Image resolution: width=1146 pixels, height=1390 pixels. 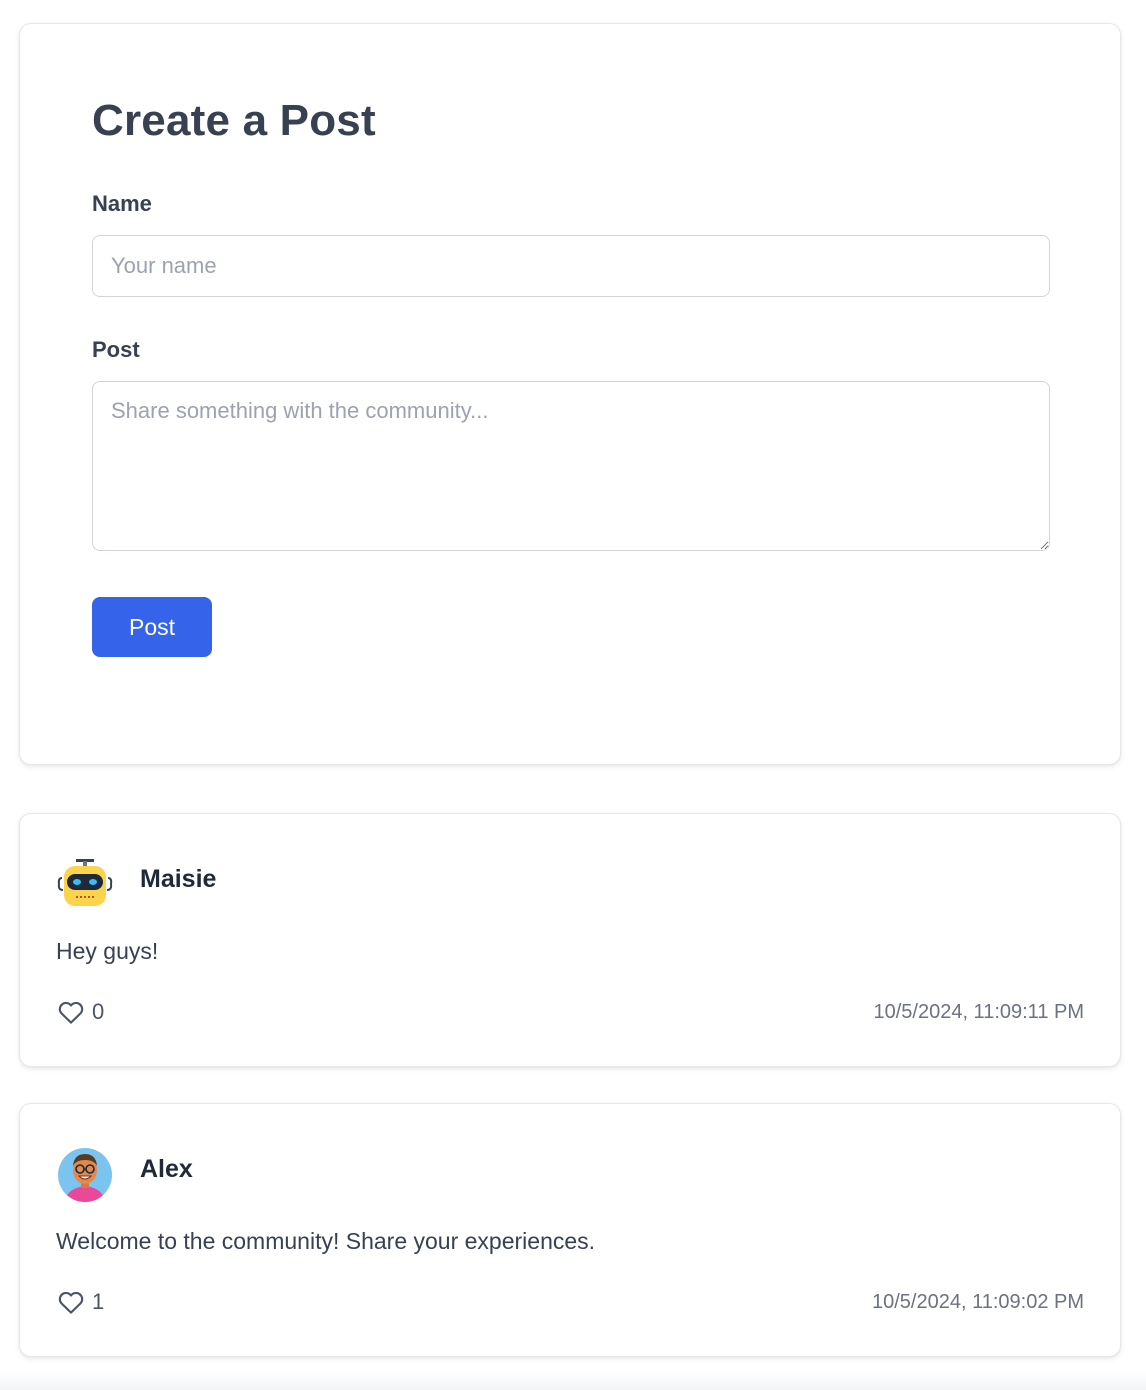 I want to click on like-button: 1, so click(x=80, y=1302).